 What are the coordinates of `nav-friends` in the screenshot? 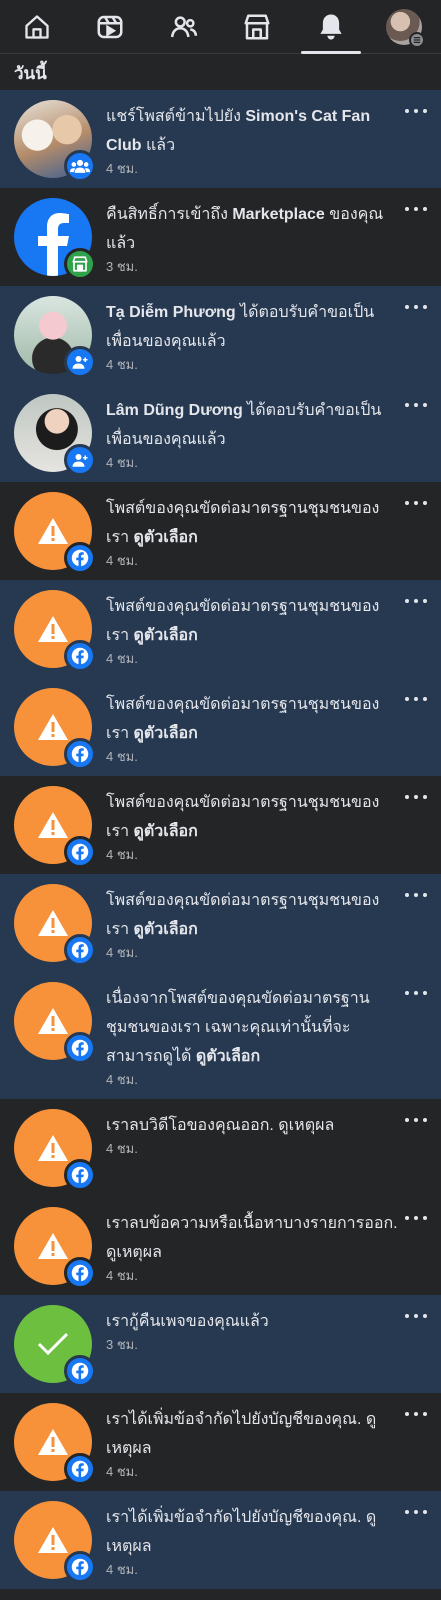 It's located at (184, 27).